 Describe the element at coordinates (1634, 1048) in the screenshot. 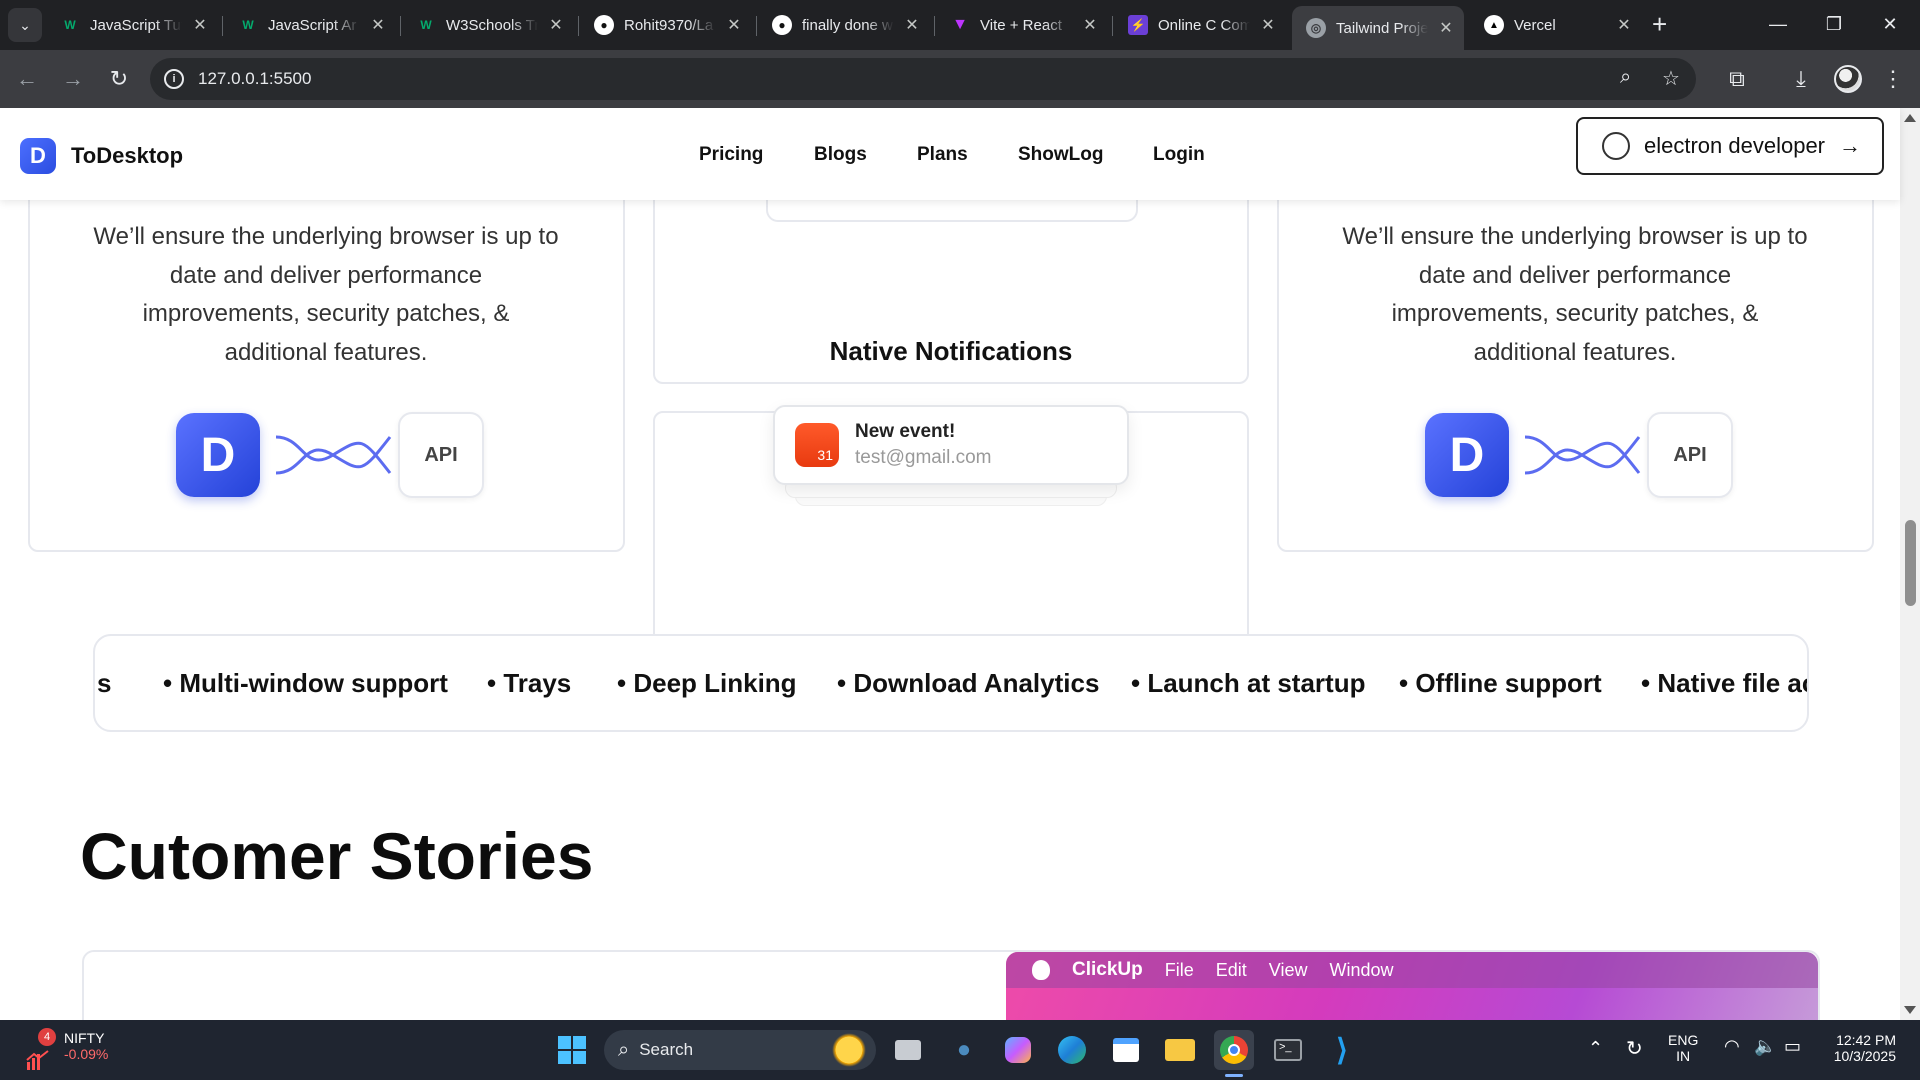

I see `sync-icon: ↻` at that location.